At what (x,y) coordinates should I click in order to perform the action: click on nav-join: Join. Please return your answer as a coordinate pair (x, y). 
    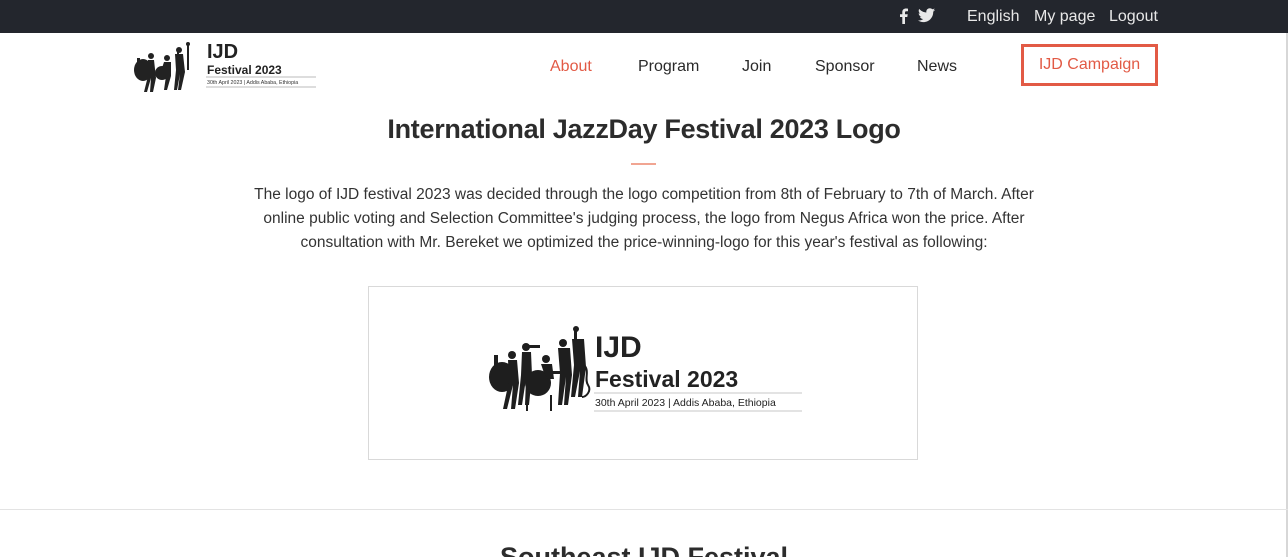
    Looking at the image, I should click on (756, 66).